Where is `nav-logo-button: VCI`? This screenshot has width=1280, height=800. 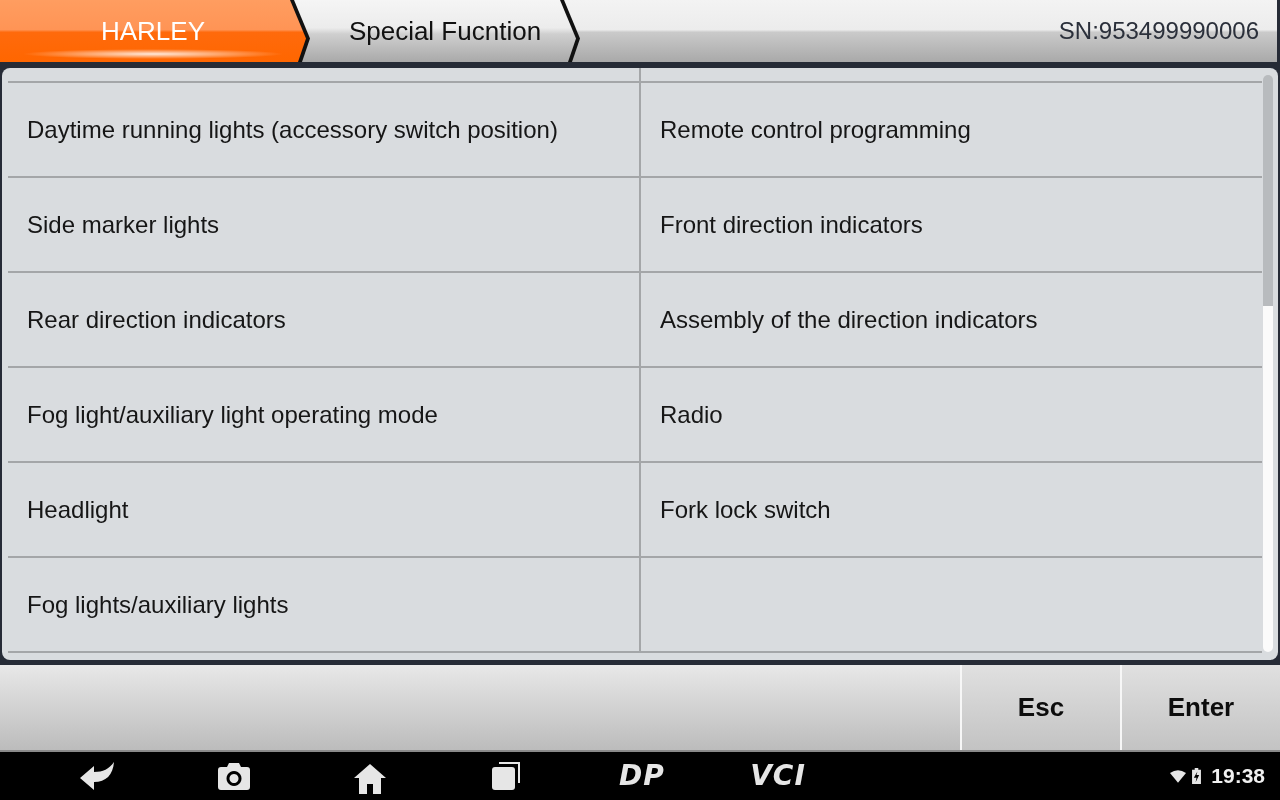
nav-logo-button: VCI is located at coordinates (778, 776).